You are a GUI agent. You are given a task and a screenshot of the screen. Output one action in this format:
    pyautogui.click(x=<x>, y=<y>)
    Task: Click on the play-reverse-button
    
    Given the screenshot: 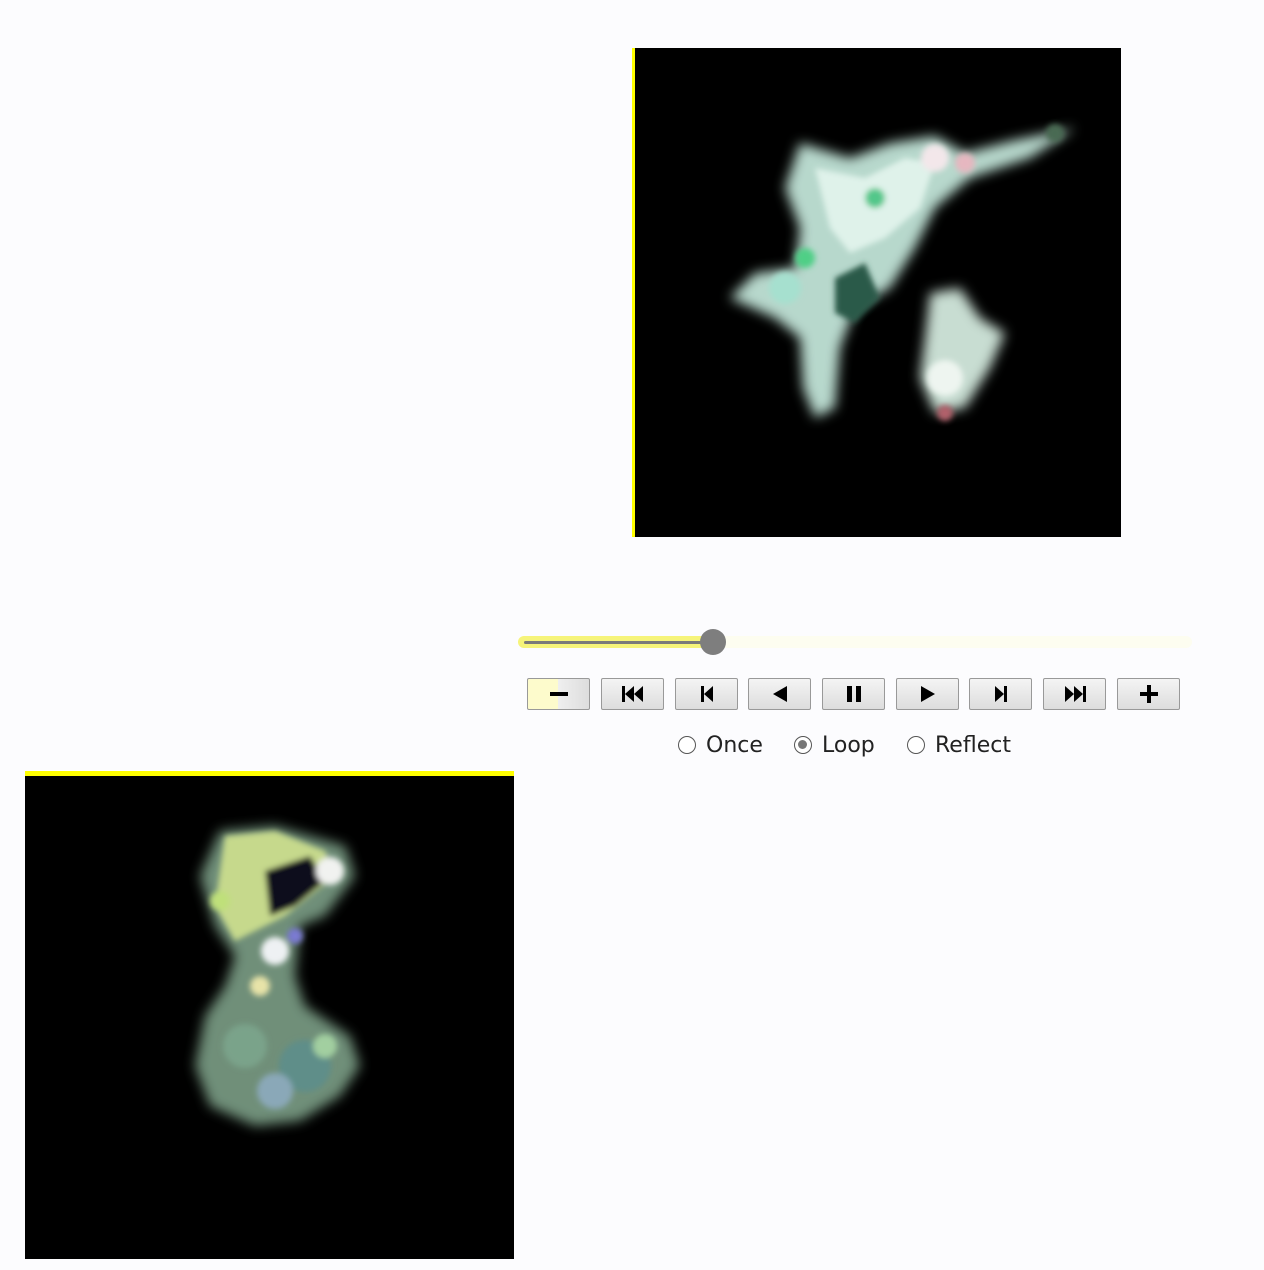 What is the action you would take?
    pyautogui.click(x=779, y=694)
    